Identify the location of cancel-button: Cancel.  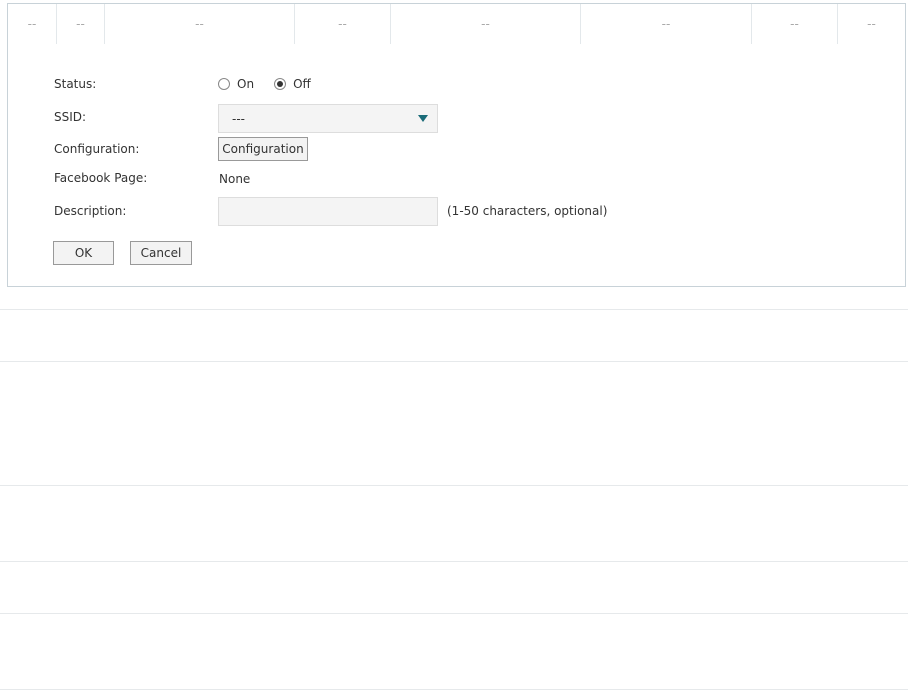
(161, 253).